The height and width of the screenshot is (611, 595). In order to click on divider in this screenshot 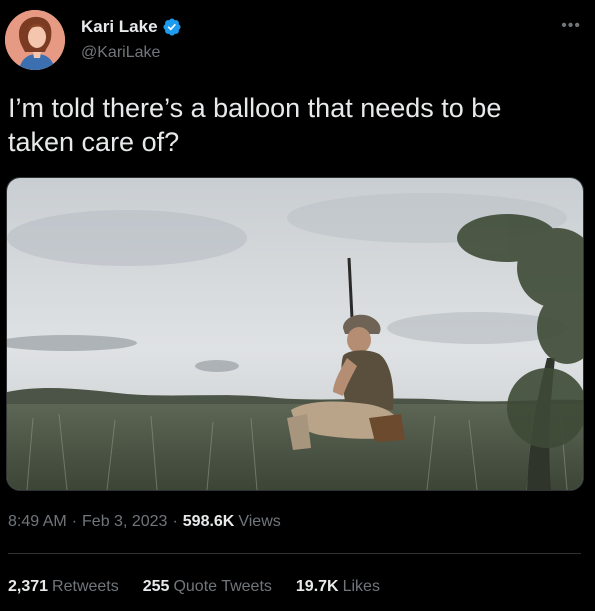, I will do `click(294, 553)`.